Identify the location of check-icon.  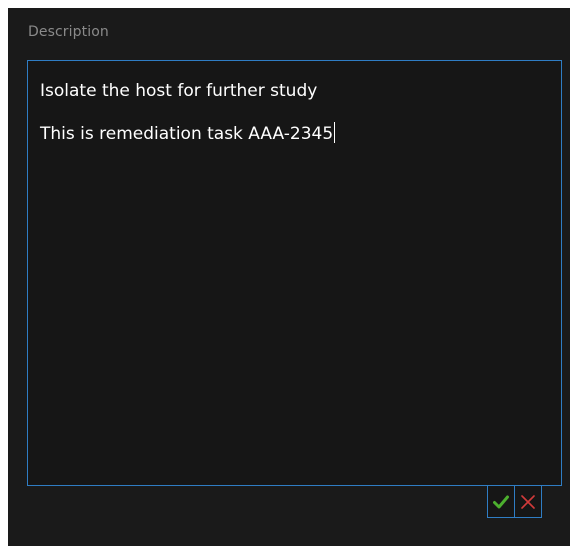
(501, 501).